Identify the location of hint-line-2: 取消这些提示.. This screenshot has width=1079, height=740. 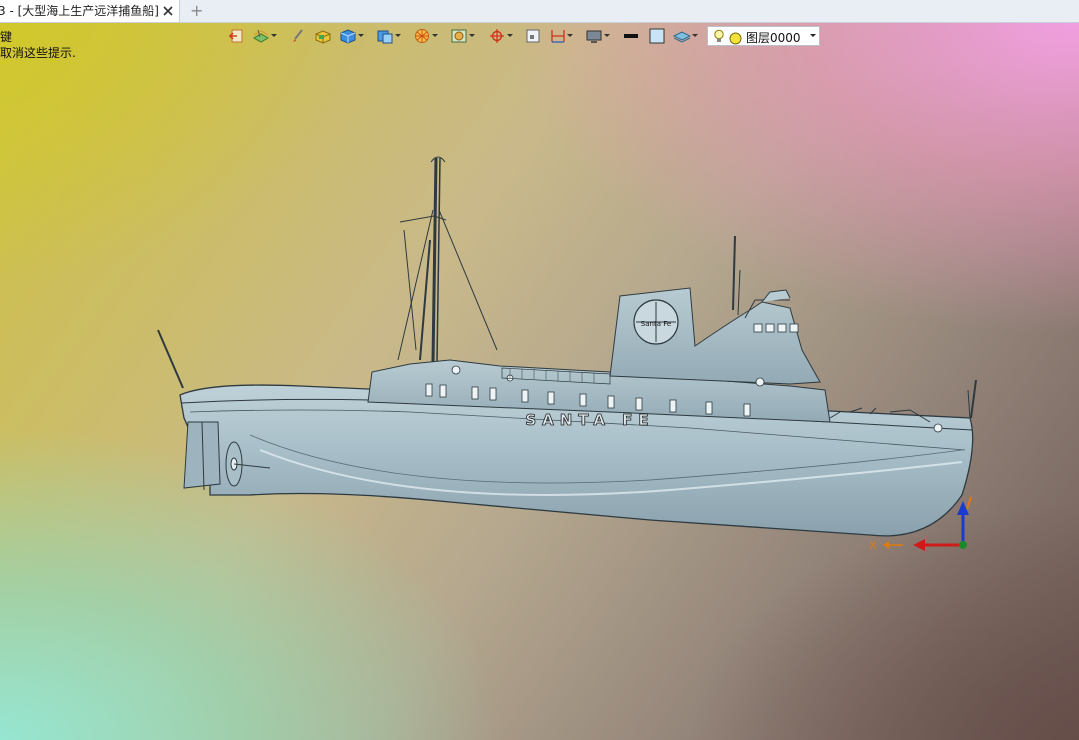
(38, 53).